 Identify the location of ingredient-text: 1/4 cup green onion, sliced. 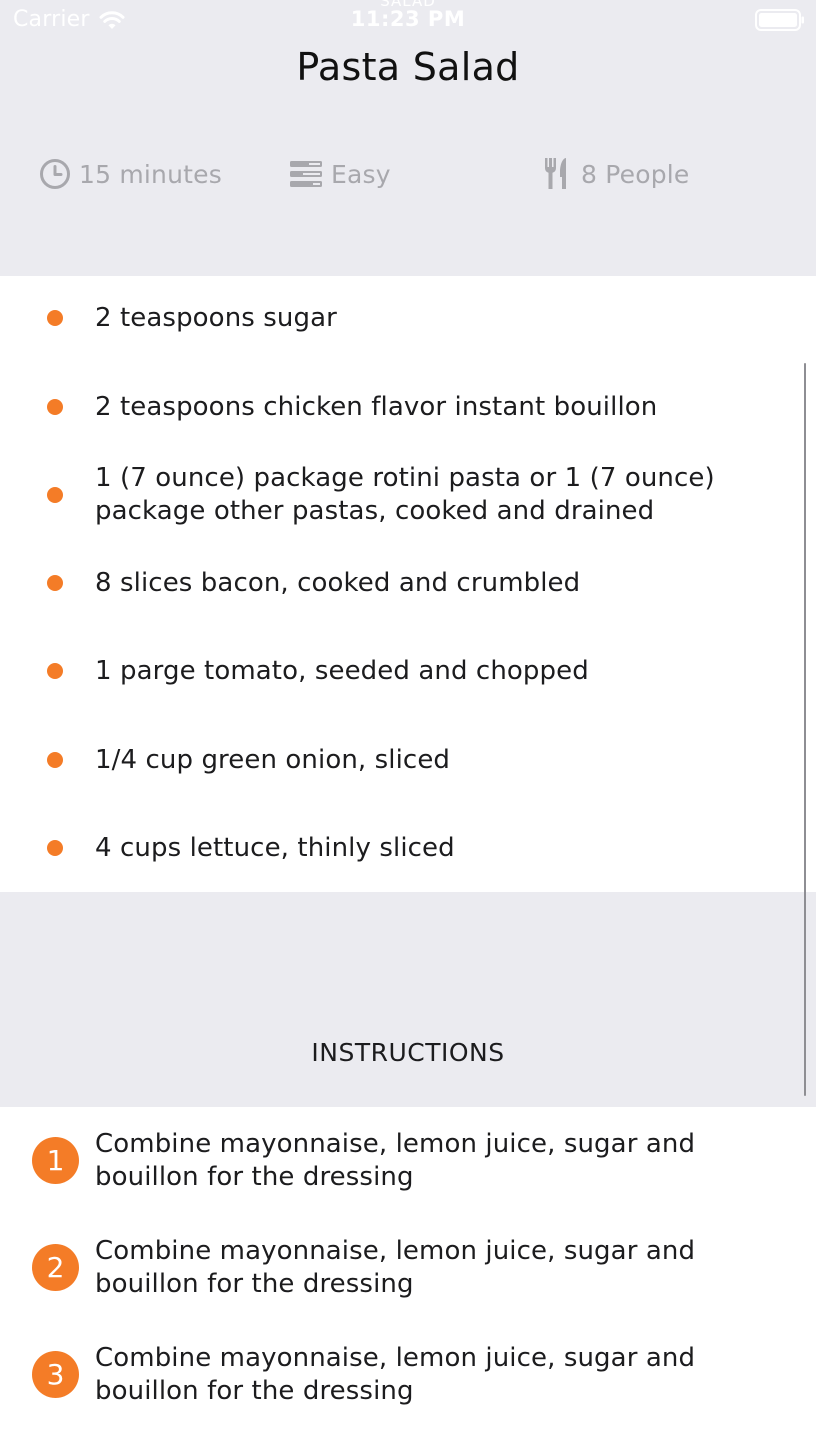
(273, 760).